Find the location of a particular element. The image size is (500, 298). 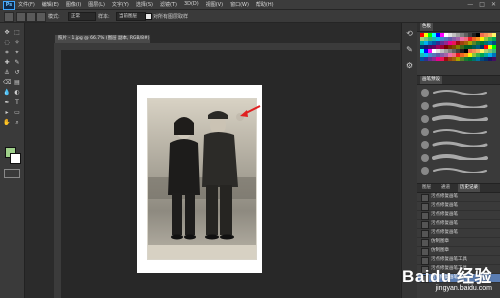

maximize-icon: □ is located at coordinates (482, 4).